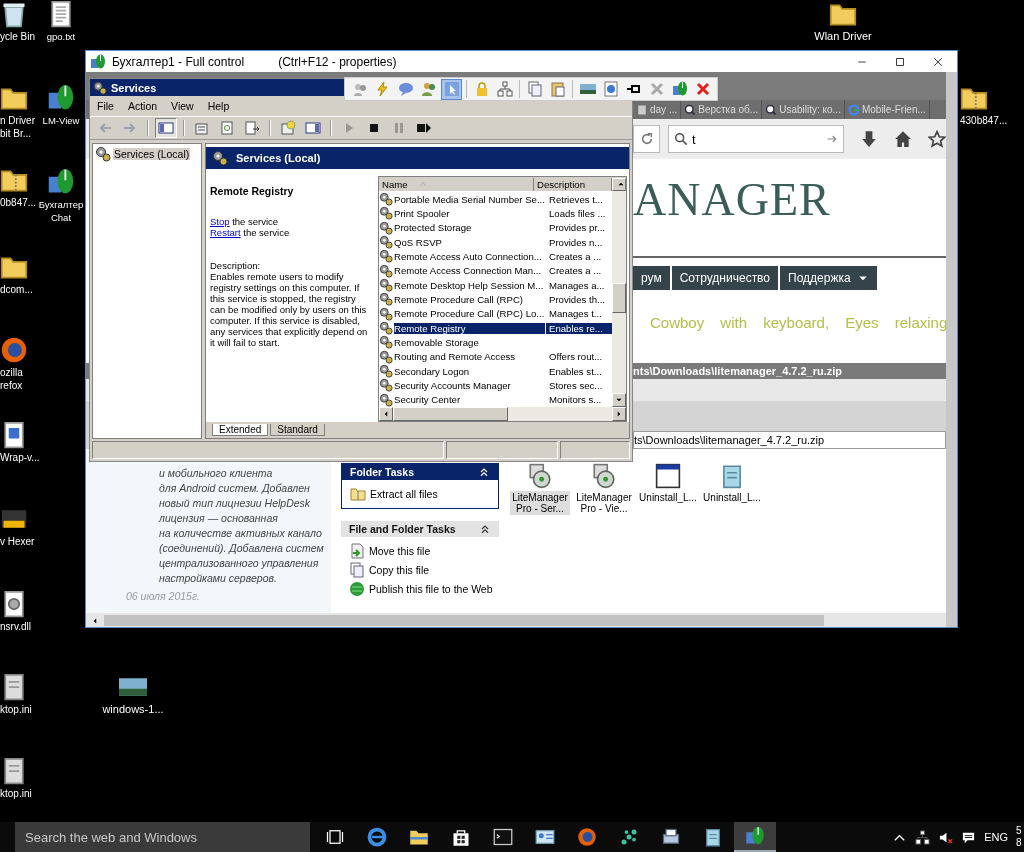 The height and width of the screenshot is (852, 1024). I want to click on desktop-icon-label: v Hexer, so click(17, 541).